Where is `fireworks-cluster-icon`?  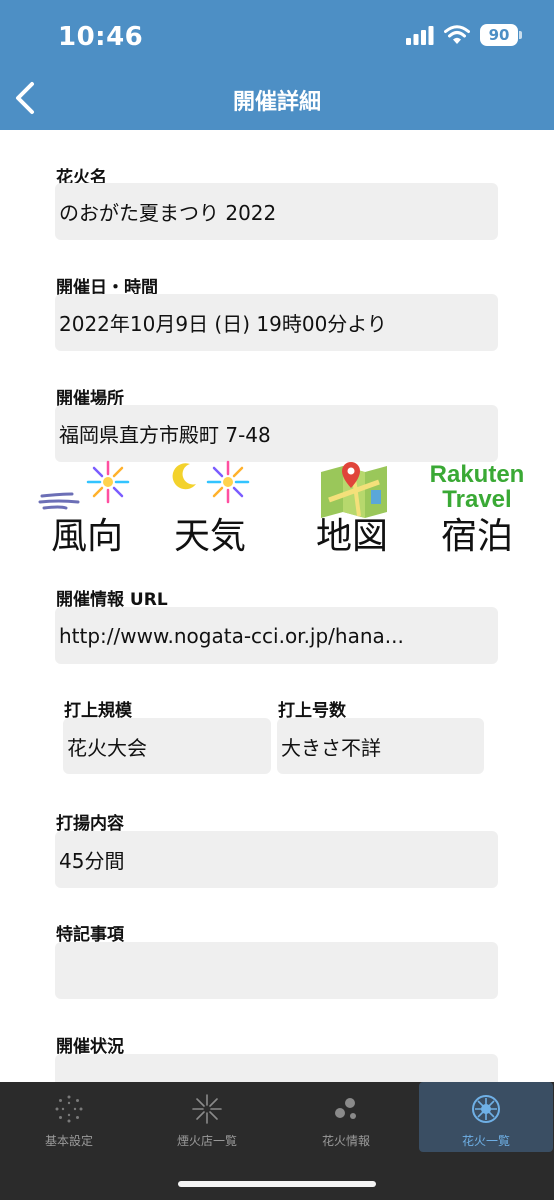
fireworks-cluster-icon is located at coordinates (345, 1108).